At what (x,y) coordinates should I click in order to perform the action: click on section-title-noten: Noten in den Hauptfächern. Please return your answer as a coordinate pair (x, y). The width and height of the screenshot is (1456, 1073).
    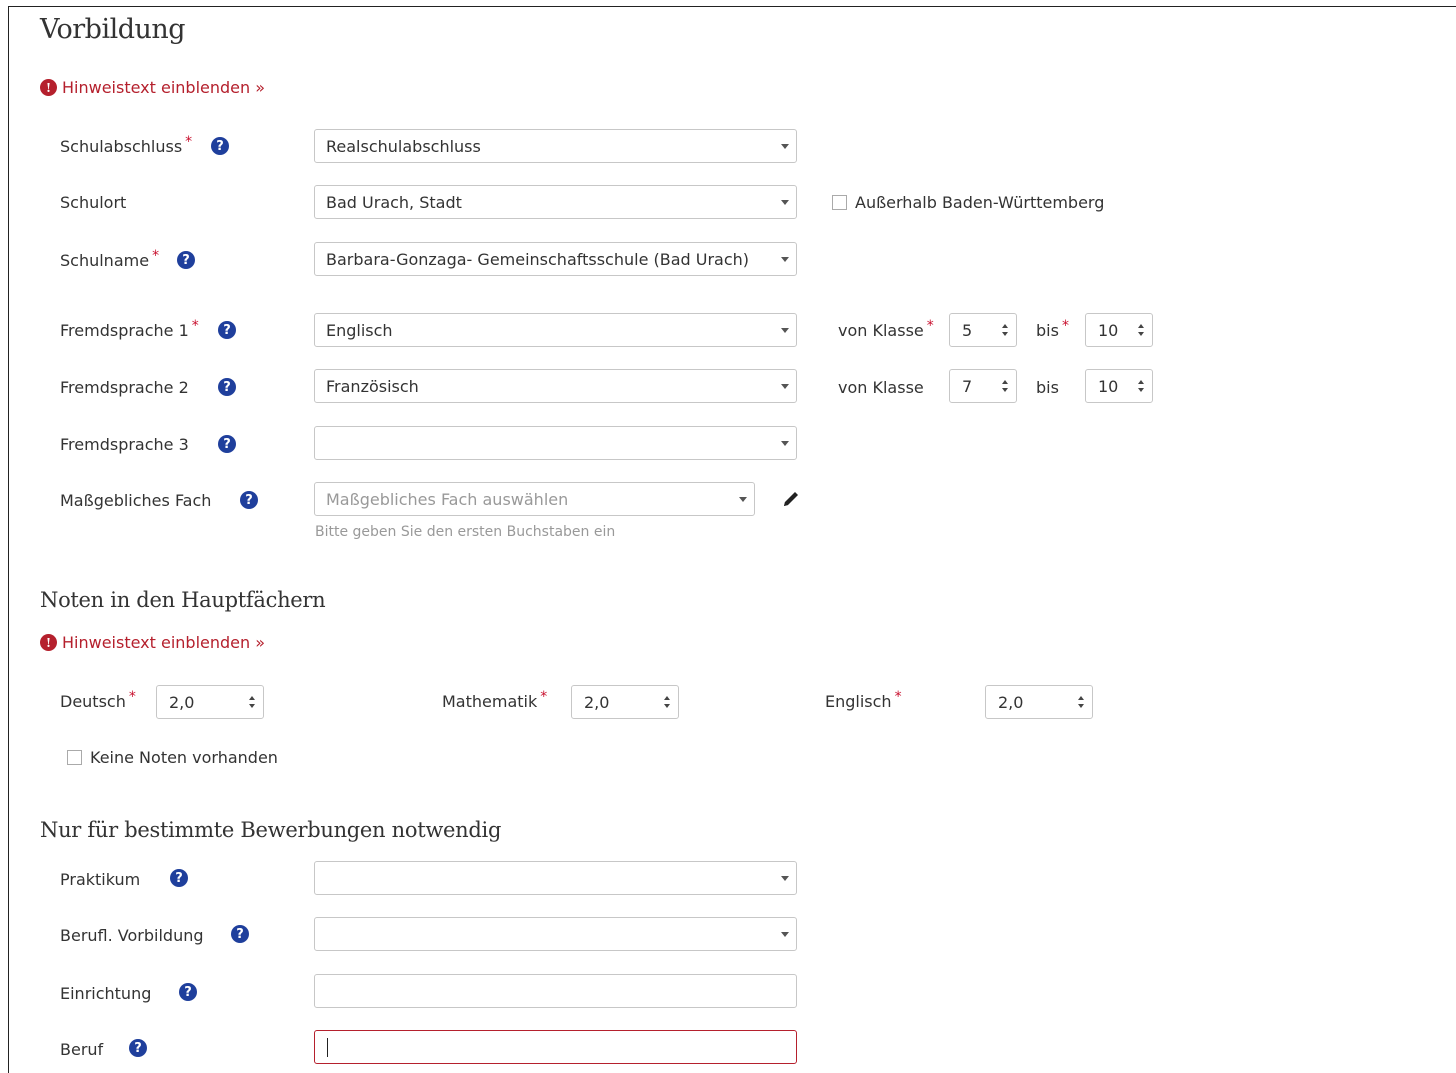
    Looking at the image, I should click on (183, 600).